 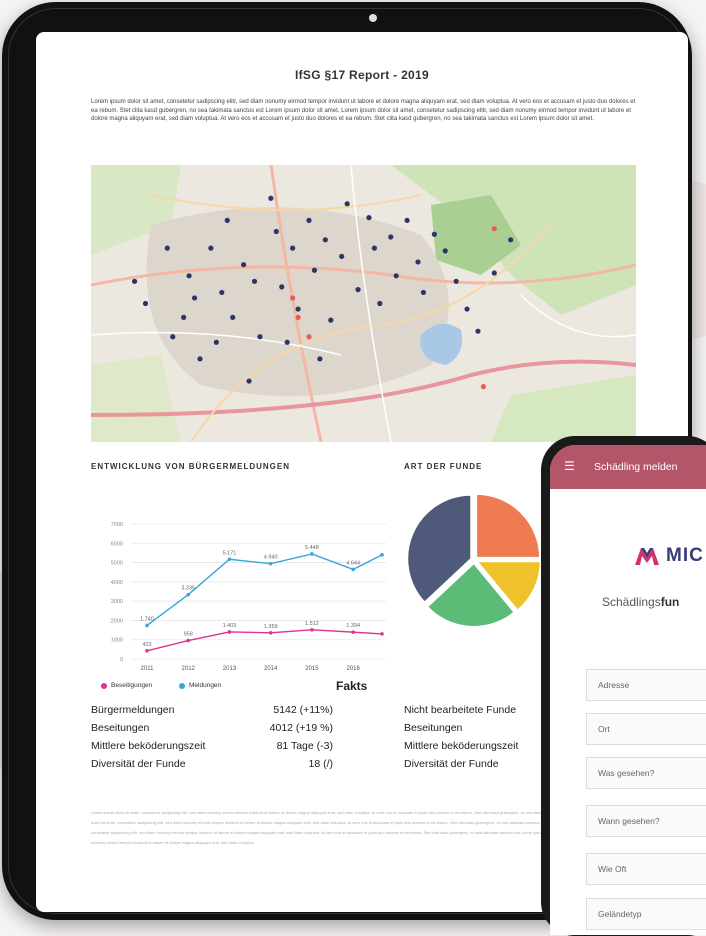 What do you see at coordinates (148, 669) in the screenshot?
I see `x-tick-label: 2011` at bounding box center [148, 669].